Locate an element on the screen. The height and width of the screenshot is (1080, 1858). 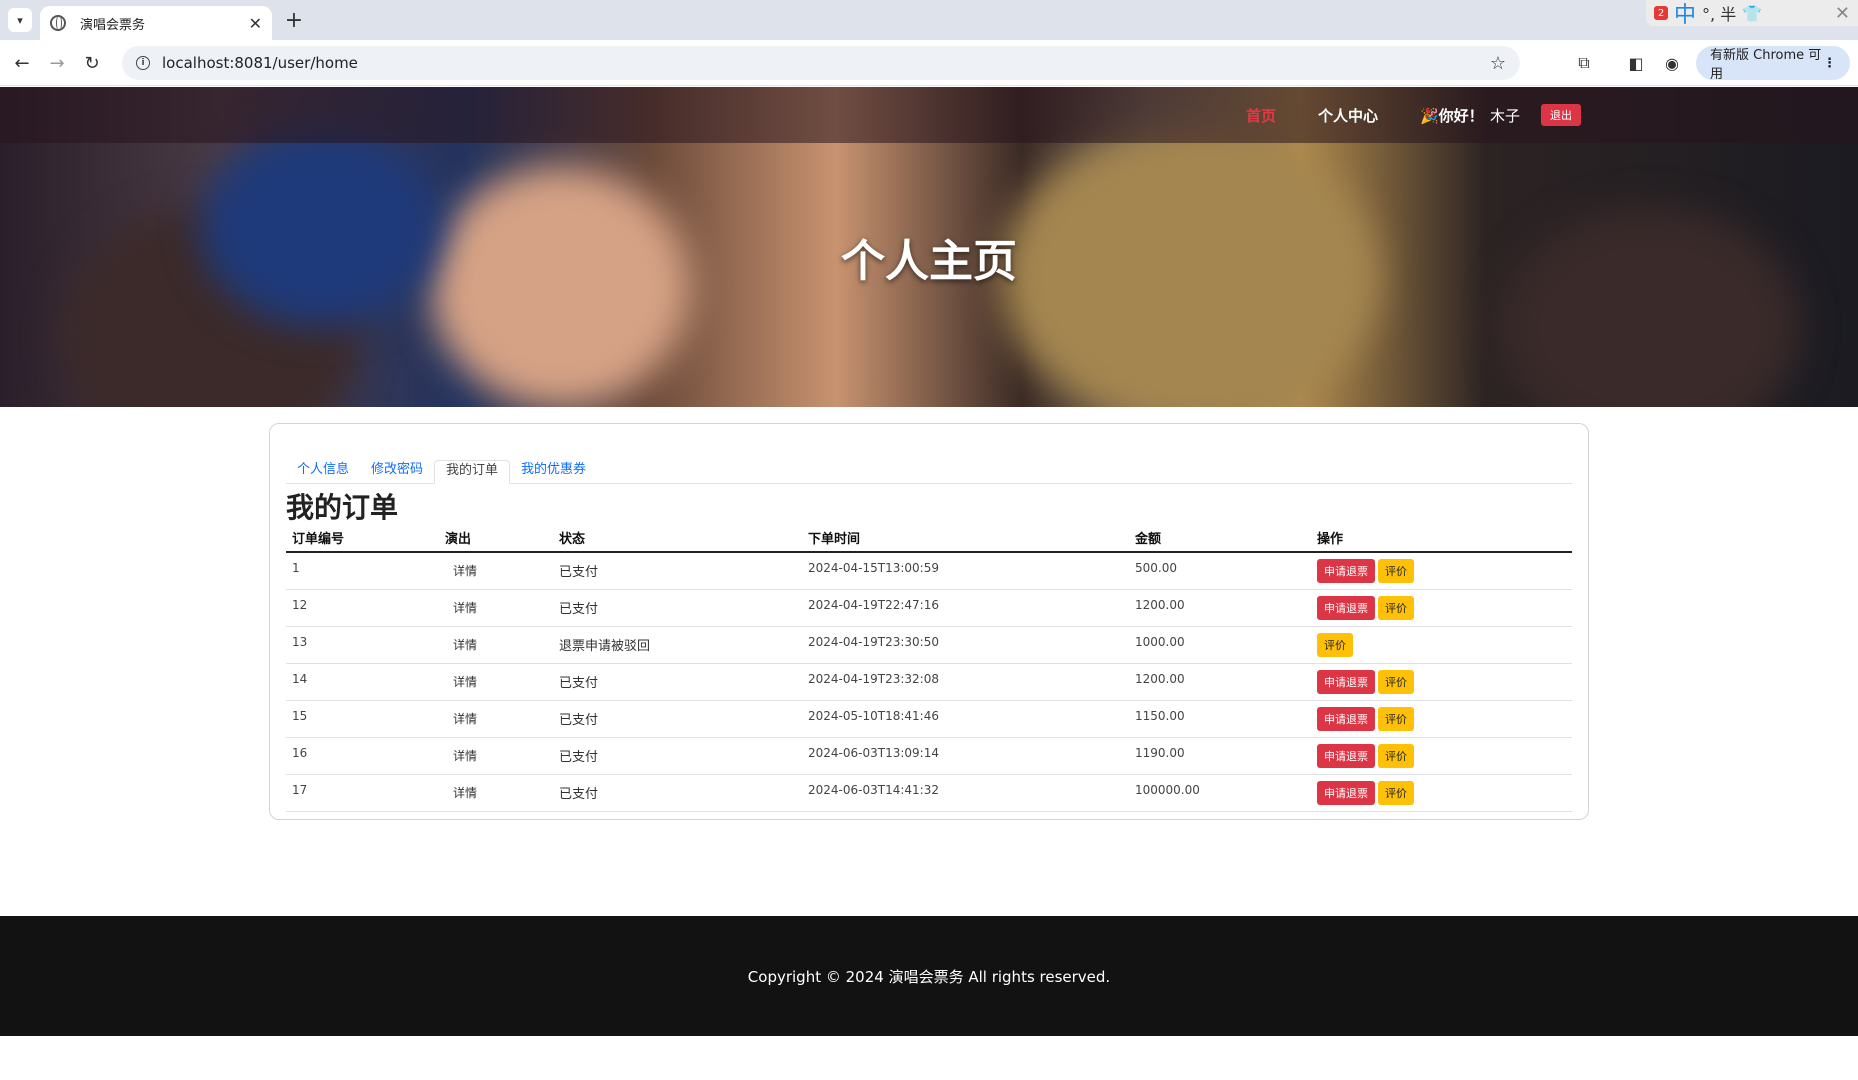
table-row: 15 详情 已支付 2024-05-10T18:41:46 1150.00 申请退票 评价 is located at coordinates (929, 719).